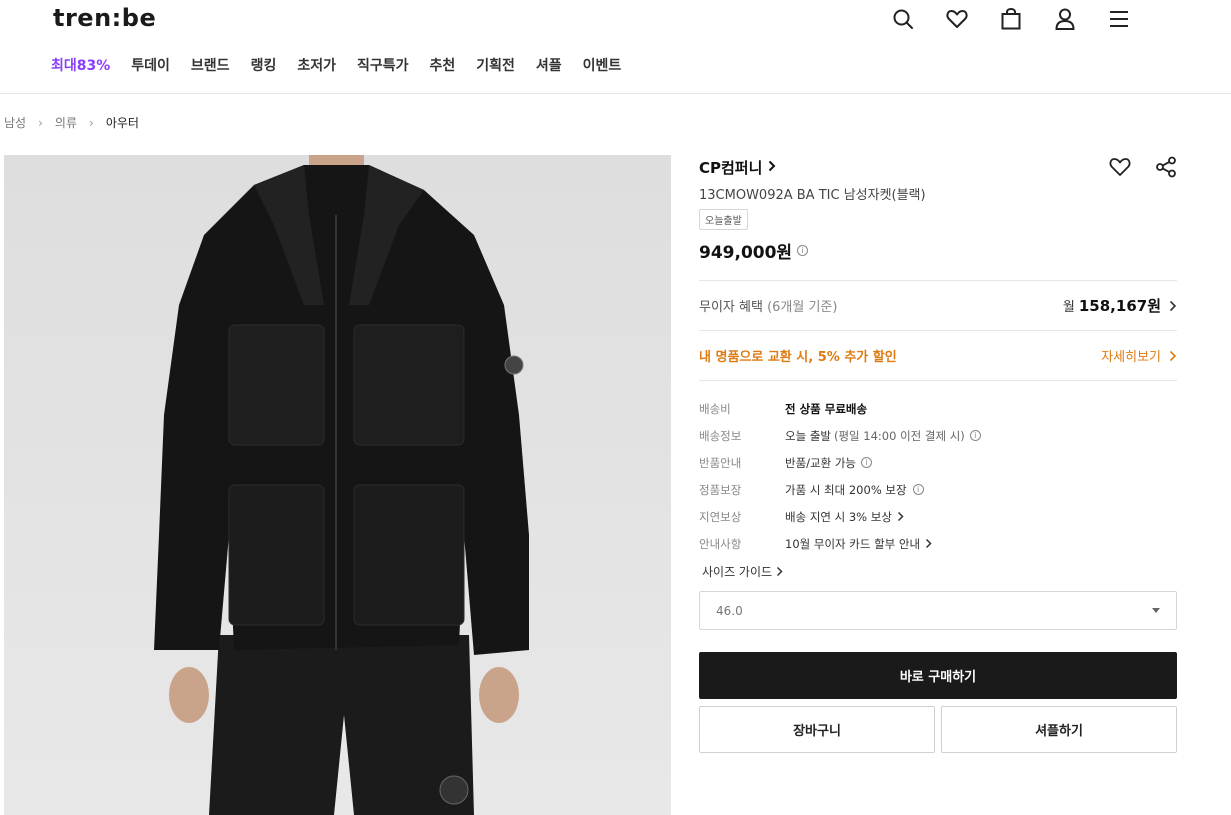 This screenshot has width=1231, height=815. What do you see at coordinates (122, 122) in the screenshot?
I see `breadcrumb-item-outer: 아우터` at bounding box center [122, 122].